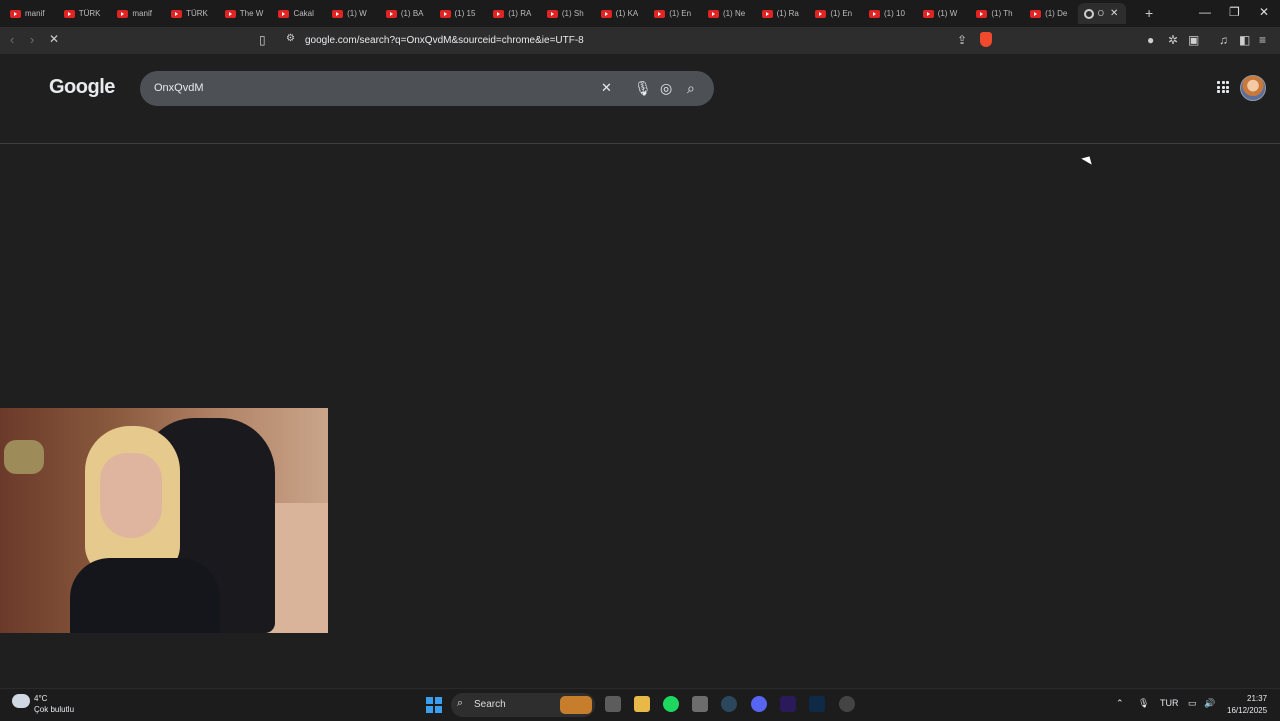  Describe the element at coordinates (666, 88) in the screenshot. I see `camera-lens-icon: ◎` at that location.